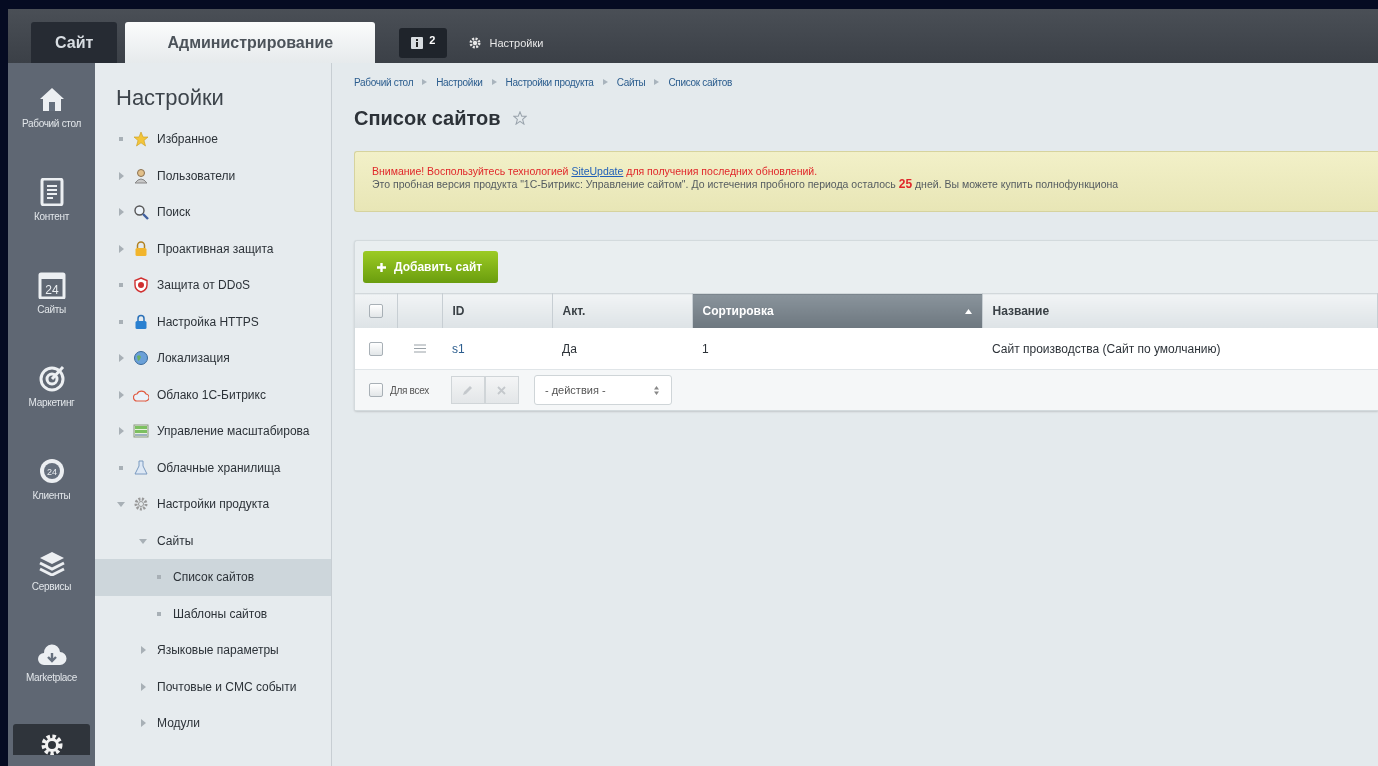 Image resolution: width=1378 pixels, height=766 pixels. I want to click on id-link: s1, so click(458, 348).